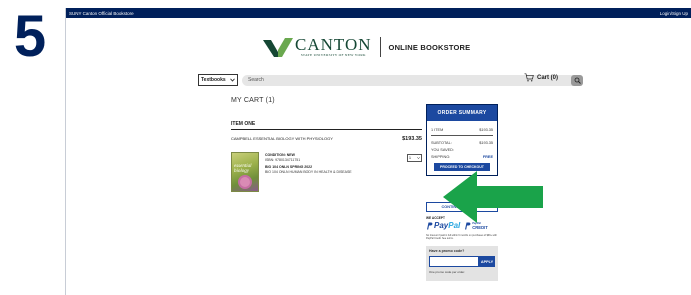 This screenshot has width=691, height=295. What do you see at coordinates (437, 130) in the screenshot?
I see `summary-items-label: 1 ITEM` at bounding box center [437, 130].